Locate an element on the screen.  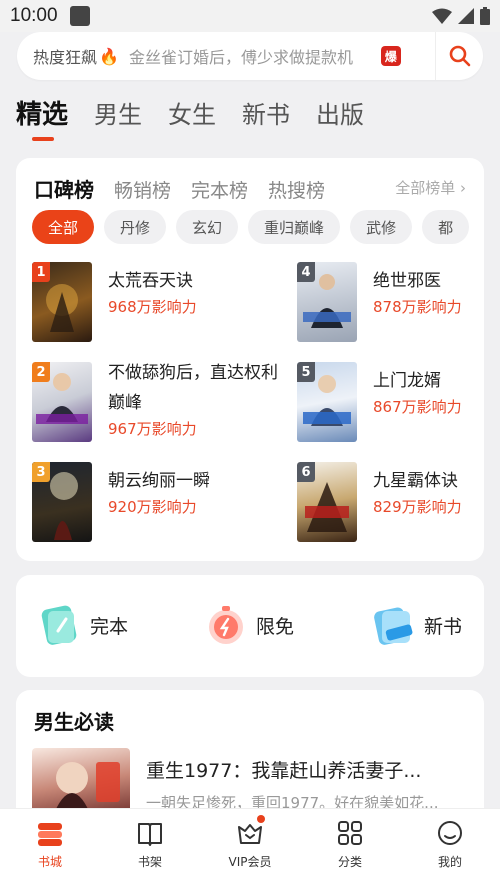
book-influence: 968万影响力 is located at coordinates (152, 307).